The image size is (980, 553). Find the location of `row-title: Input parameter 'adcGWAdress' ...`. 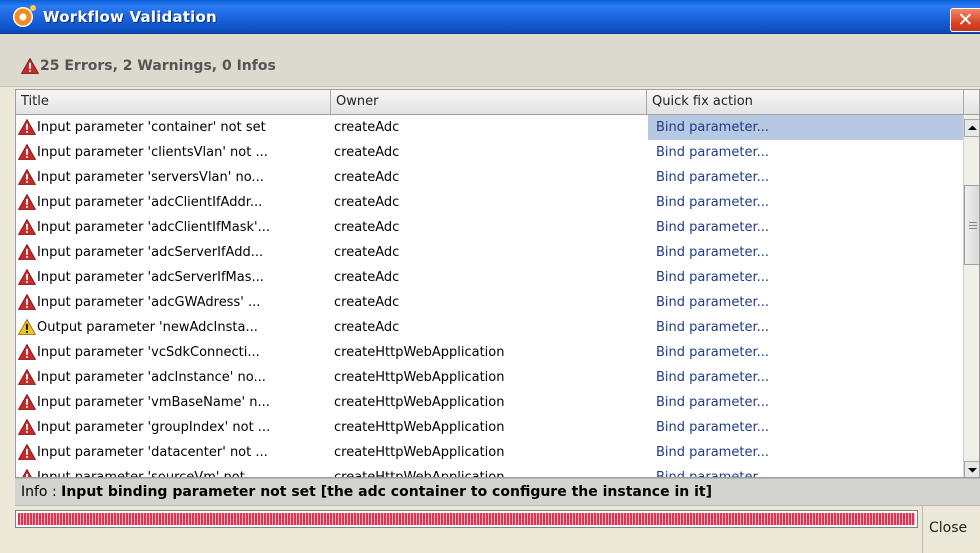

row-title: Input parameter 'adcGWAdress' ... is located at coordinates (149, 302).